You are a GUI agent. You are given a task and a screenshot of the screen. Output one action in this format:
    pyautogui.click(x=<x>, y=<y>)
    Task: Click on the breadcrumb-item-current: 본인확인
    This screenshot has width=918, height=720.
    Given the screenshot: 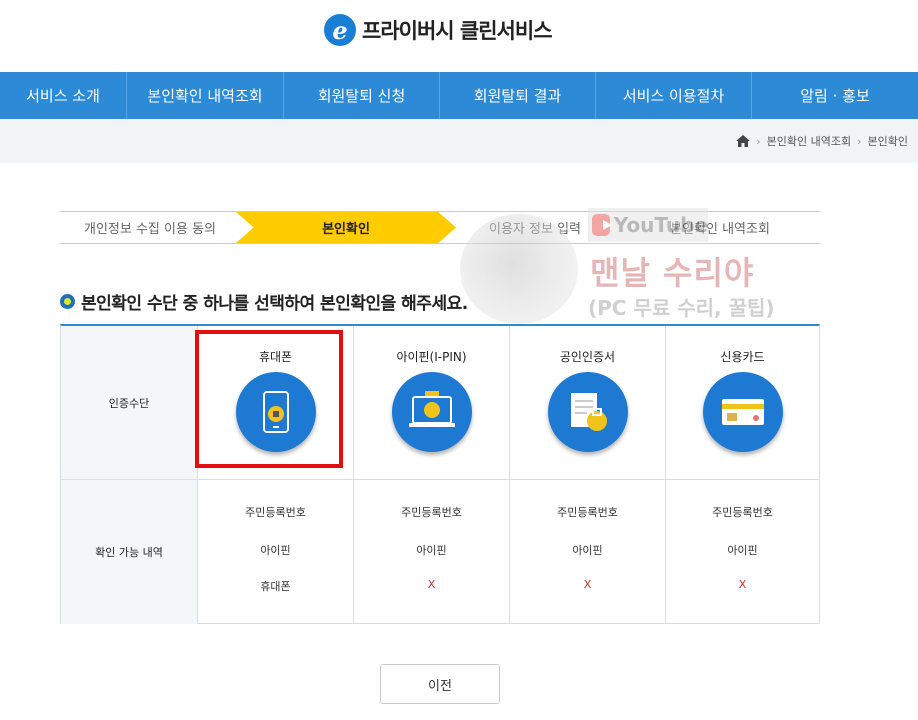 What is the action you would take?
    pyautogui.click(x=887, y=141)
    